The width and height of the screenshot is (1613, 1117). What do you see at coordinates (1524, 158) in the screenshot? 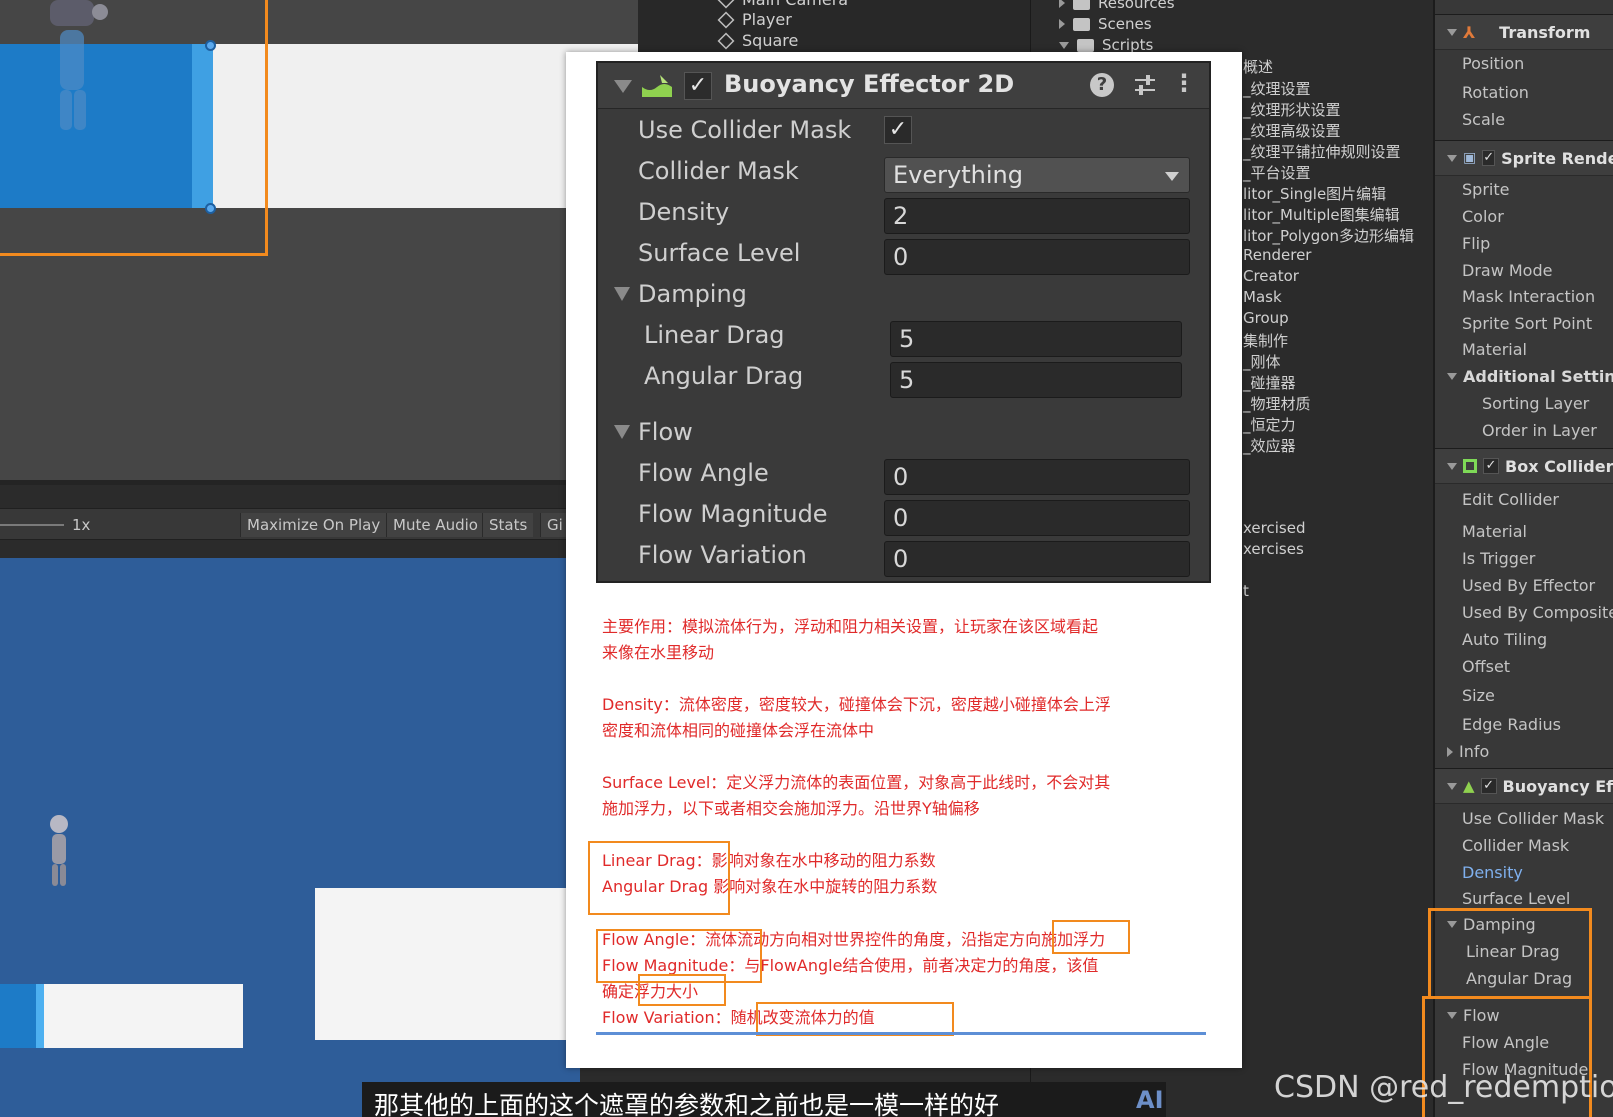
I see `sprite-renderer-header: ▣ ✓ Sprite Rende` at bounding box center [1524, 158].